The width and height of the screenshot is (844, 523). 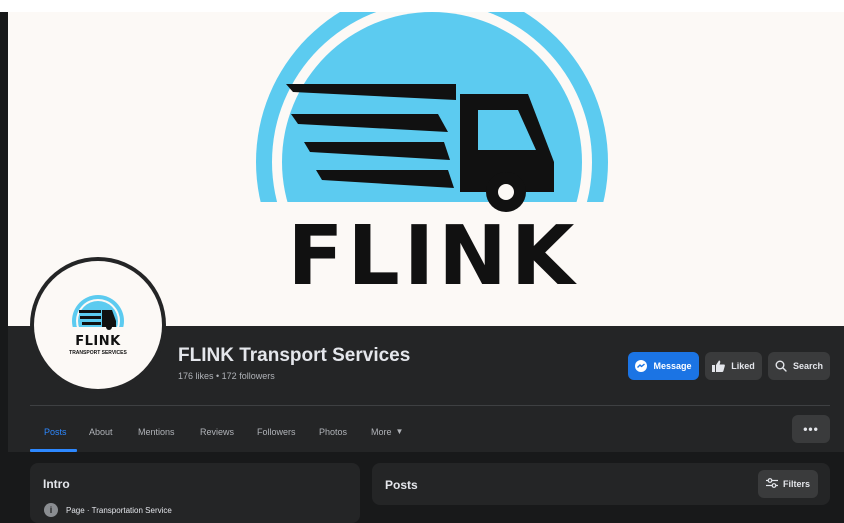 What do you see at coordinates (506, 192) in the screenshot?
I see `truck-wheel-hub` at bounding box center [506, 192].